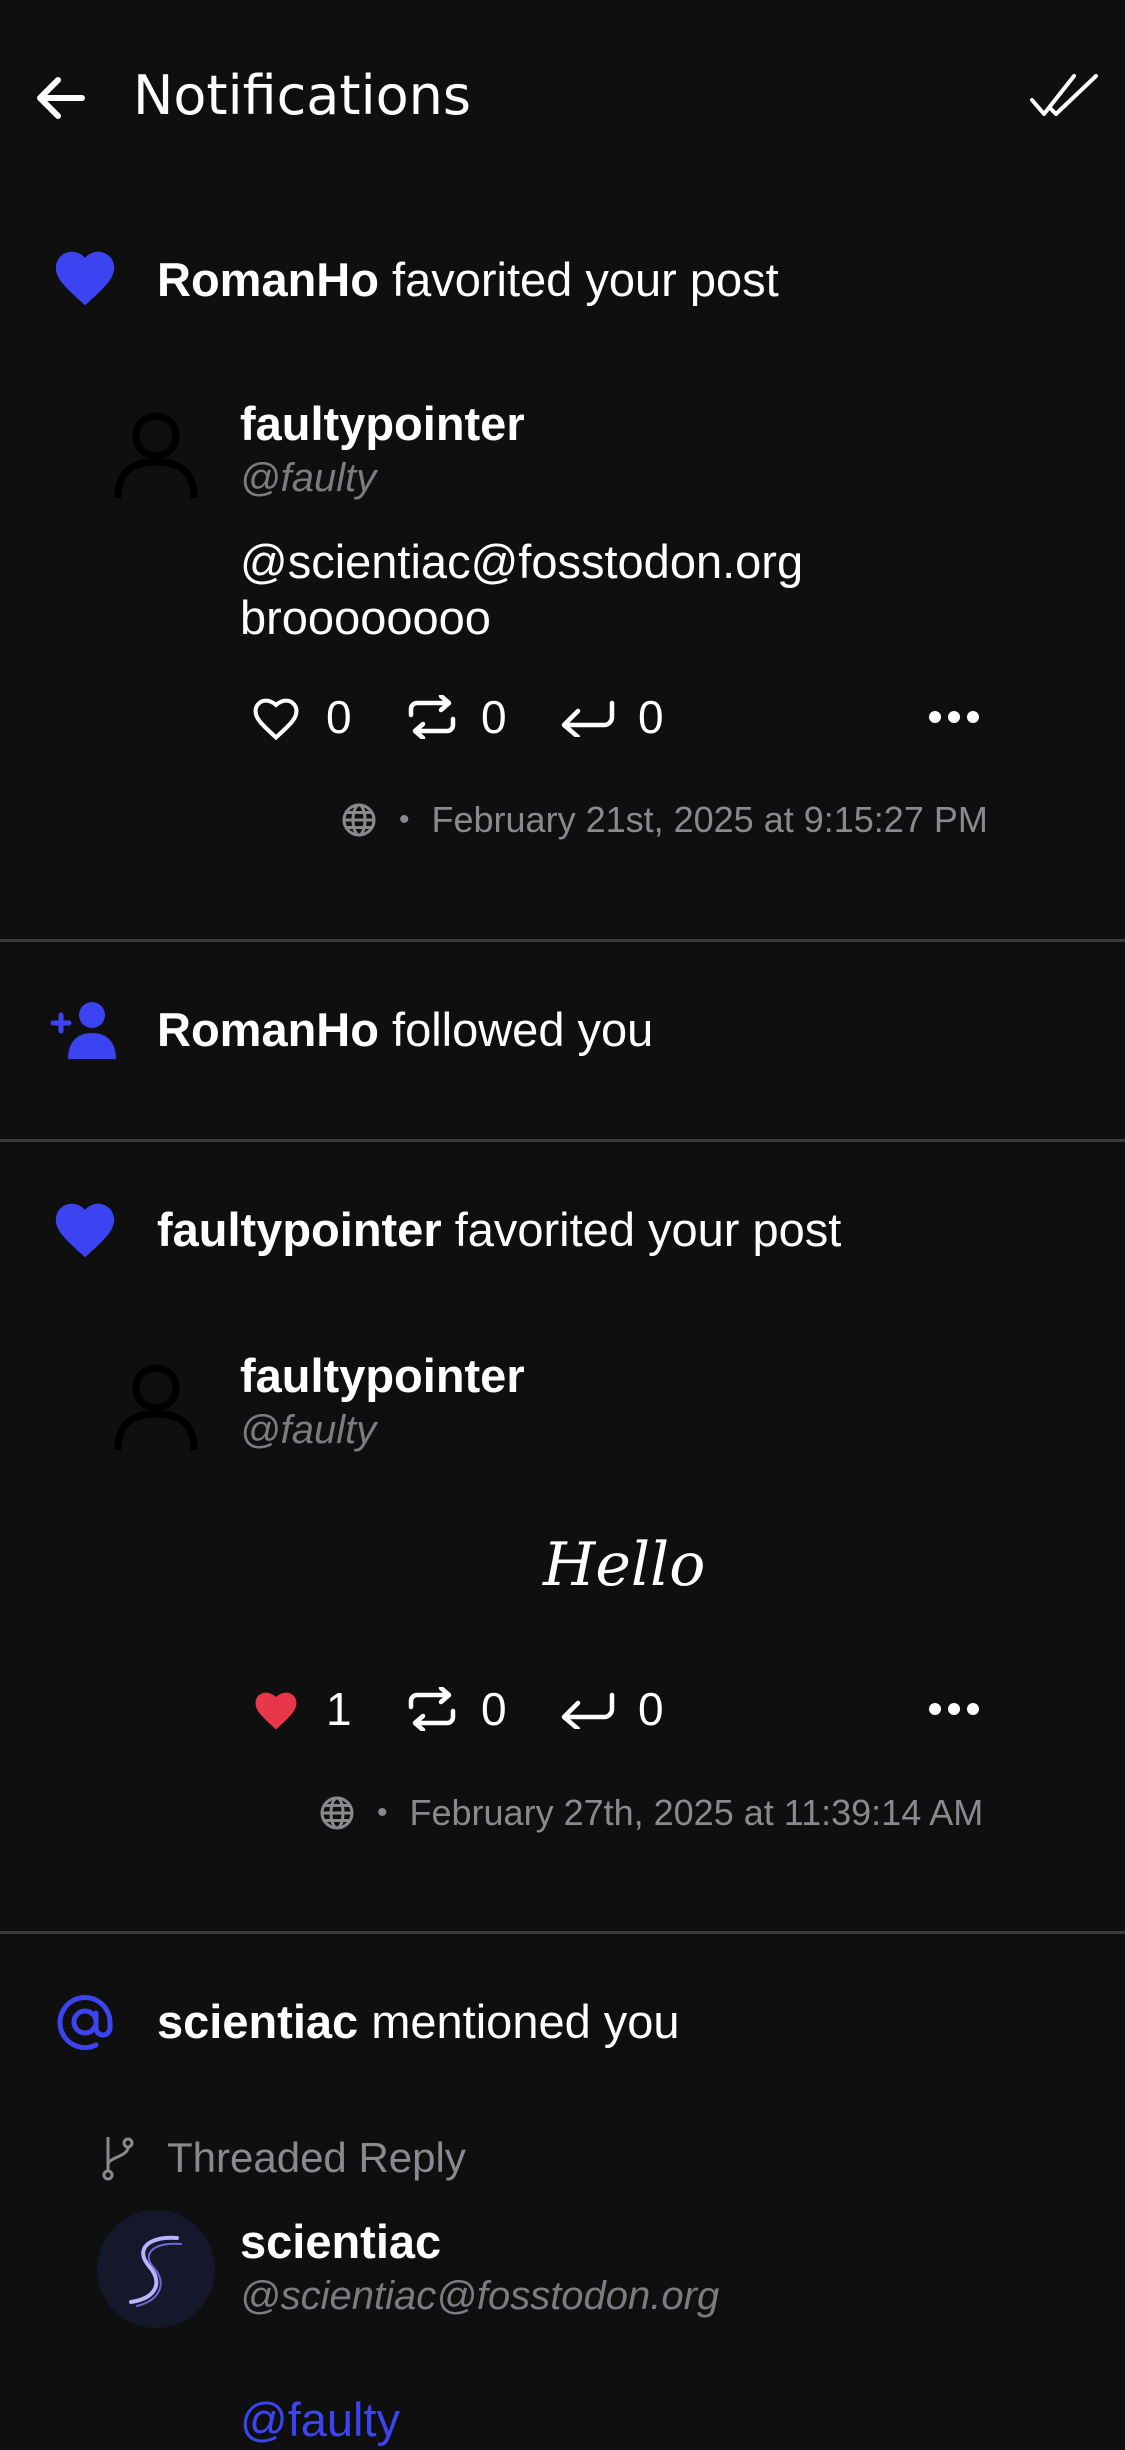  Describe the element at coordinates (276, 719) in the screenshot. I see `heart-outline-icon` at that location.